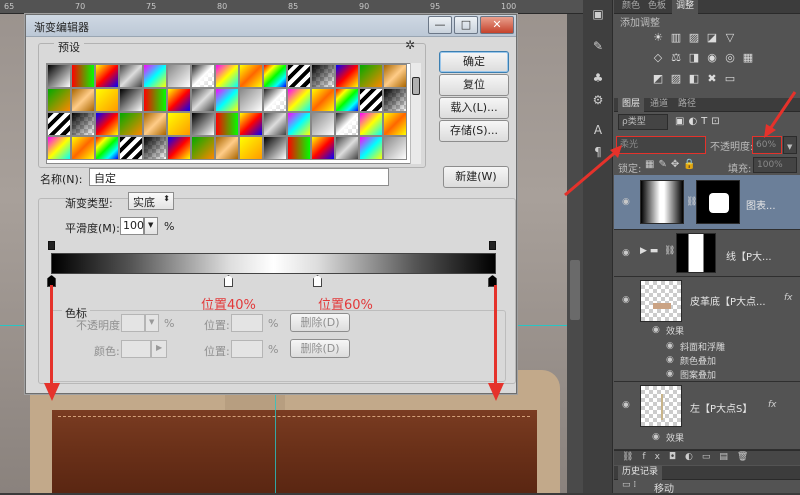 This screenshot has height=495, width=800. What do you see at coordinates (669, 251) in the screenshot?
I see `link-chain-icon: ⛓` at bounding box center [669, 251].